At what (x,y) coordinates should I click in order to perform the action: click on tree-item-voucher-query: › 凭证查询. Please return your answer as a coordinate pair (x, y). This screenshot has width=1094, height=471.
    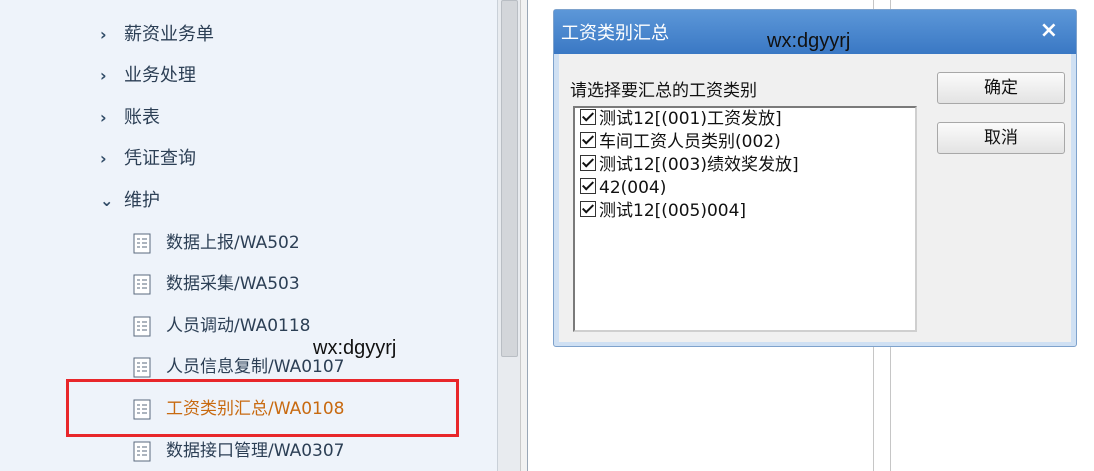
    Looking at the image, I should click on (148, 159).